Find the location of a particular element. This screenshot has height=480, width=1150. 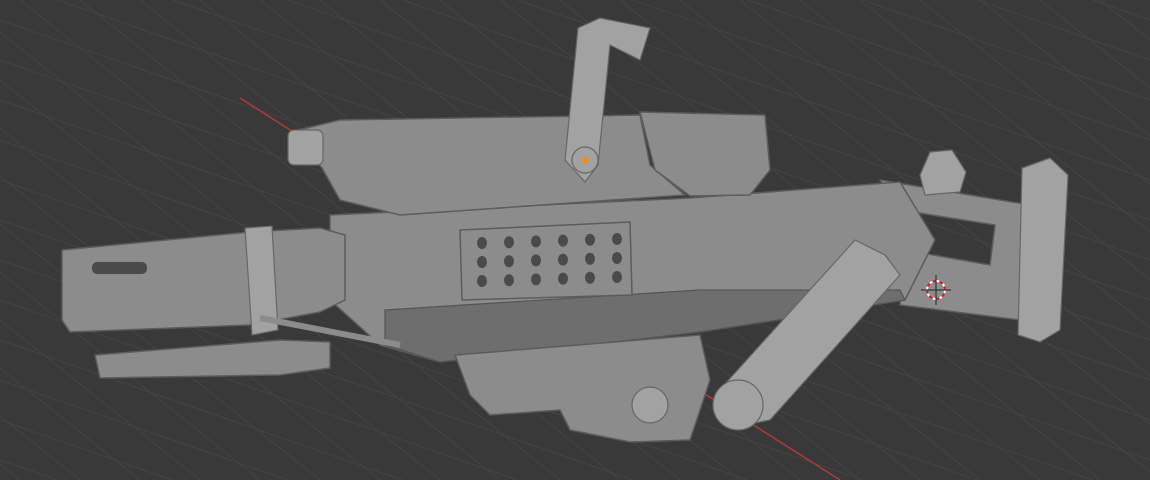

stock-fin is located at coordinates (943, 172).